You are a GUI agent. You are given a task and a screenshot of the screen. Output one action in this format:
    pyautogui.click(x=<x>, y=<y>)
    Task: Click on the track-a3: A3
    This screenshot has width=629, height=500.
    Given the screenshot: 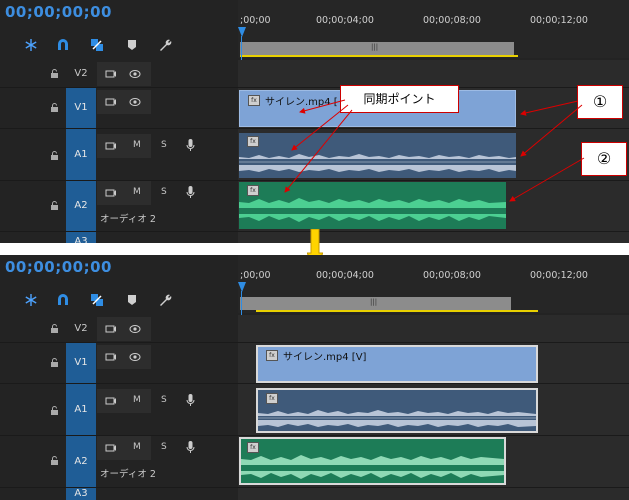 What is the action you would take?
    pyautogui.click(x=314, y=494)
    